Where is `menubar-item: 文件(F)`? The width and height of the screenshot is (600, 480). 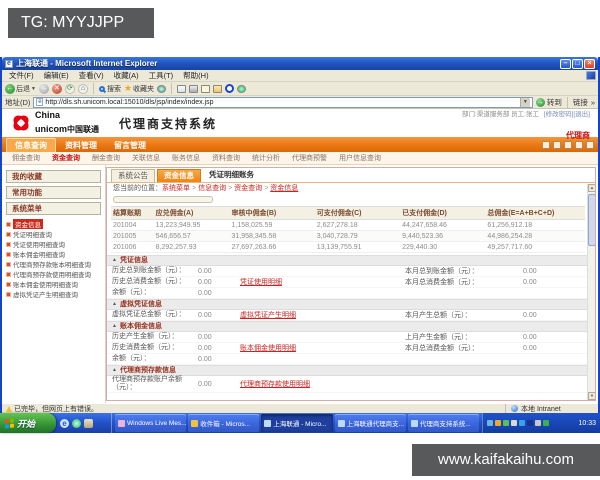
menubar-item: 文件(F) is located at coordinates (21, 75).